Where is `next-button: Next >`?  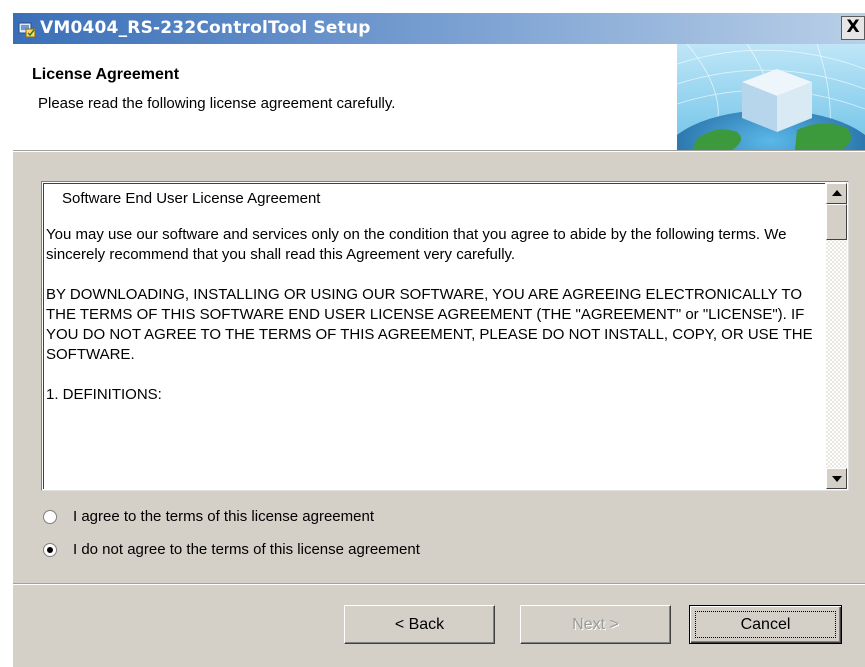
next-button: Next > is located at coordinates (595, 624).